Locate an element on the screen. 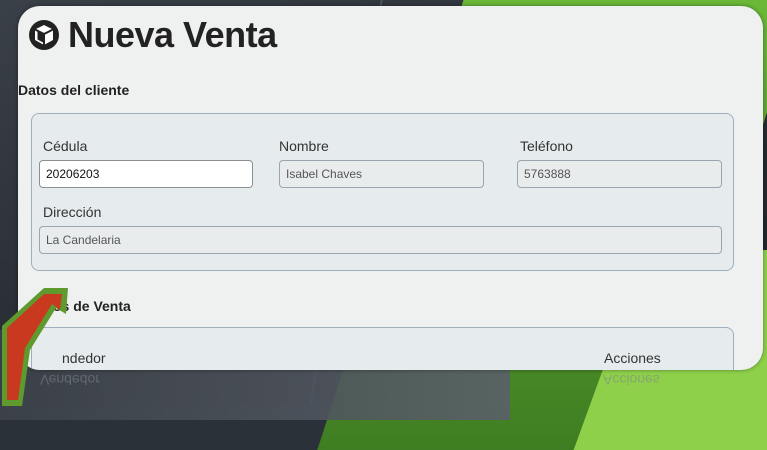  venta-box: ndedor Acciones is located at coordinates (382, 348).